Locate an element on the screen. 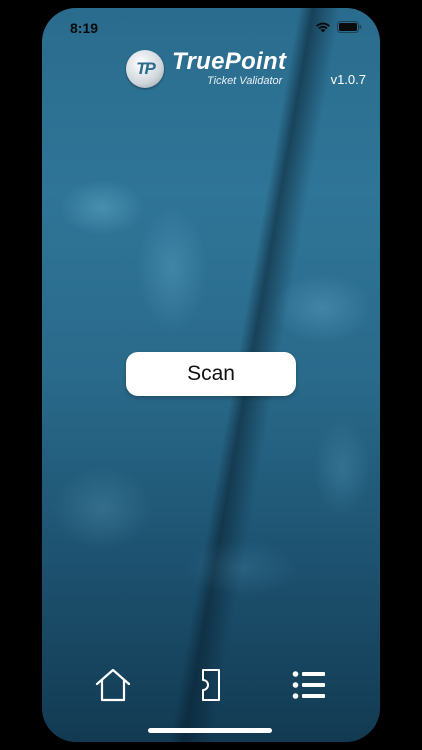  tab-home is located at coordinates (113, 687).